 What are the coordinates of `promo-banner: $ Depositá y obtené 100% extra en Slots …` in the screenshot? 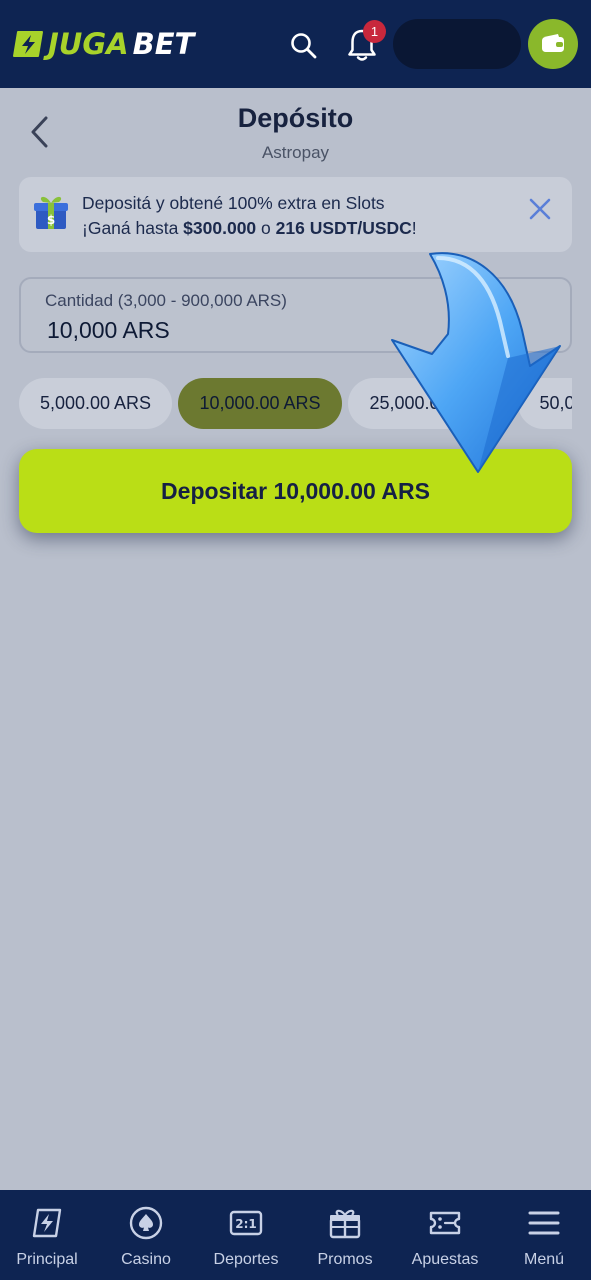 It's located at (295, 214).